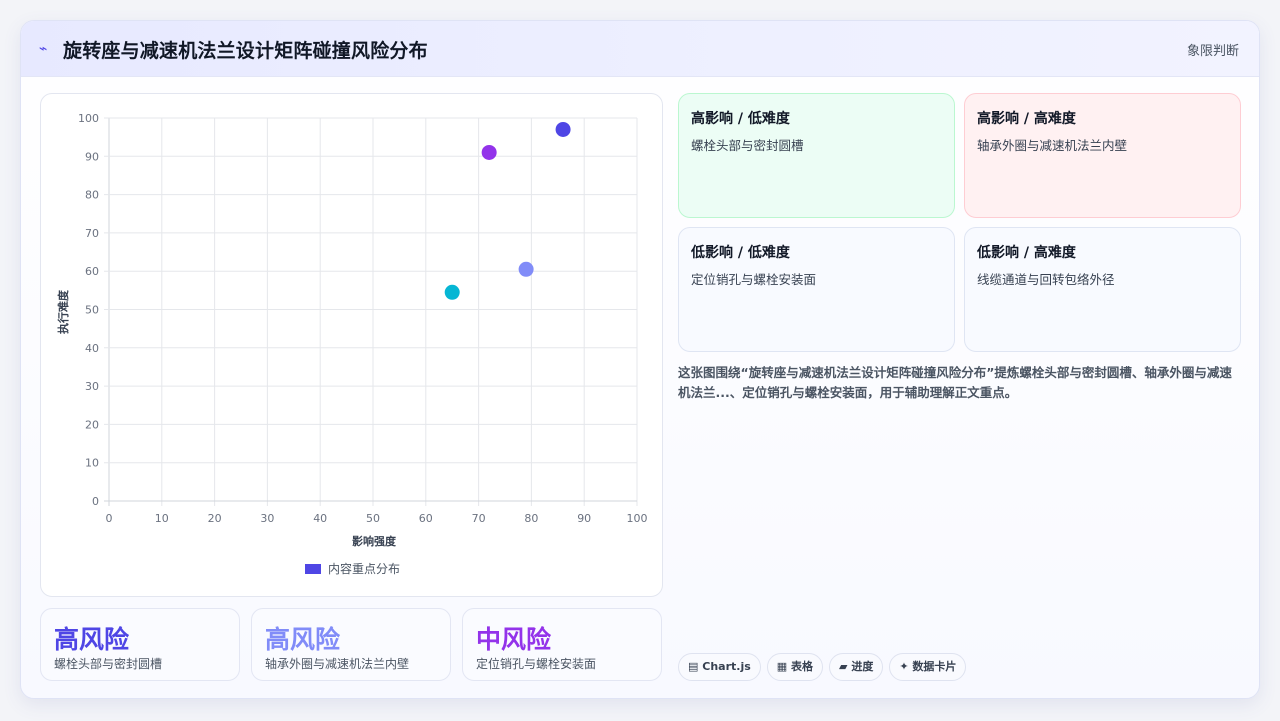 The height and width of the screenshot is (721, 1280). I want to click on stat-text: 轴承外圈与减速机法兰内壁, so click(337, 664).